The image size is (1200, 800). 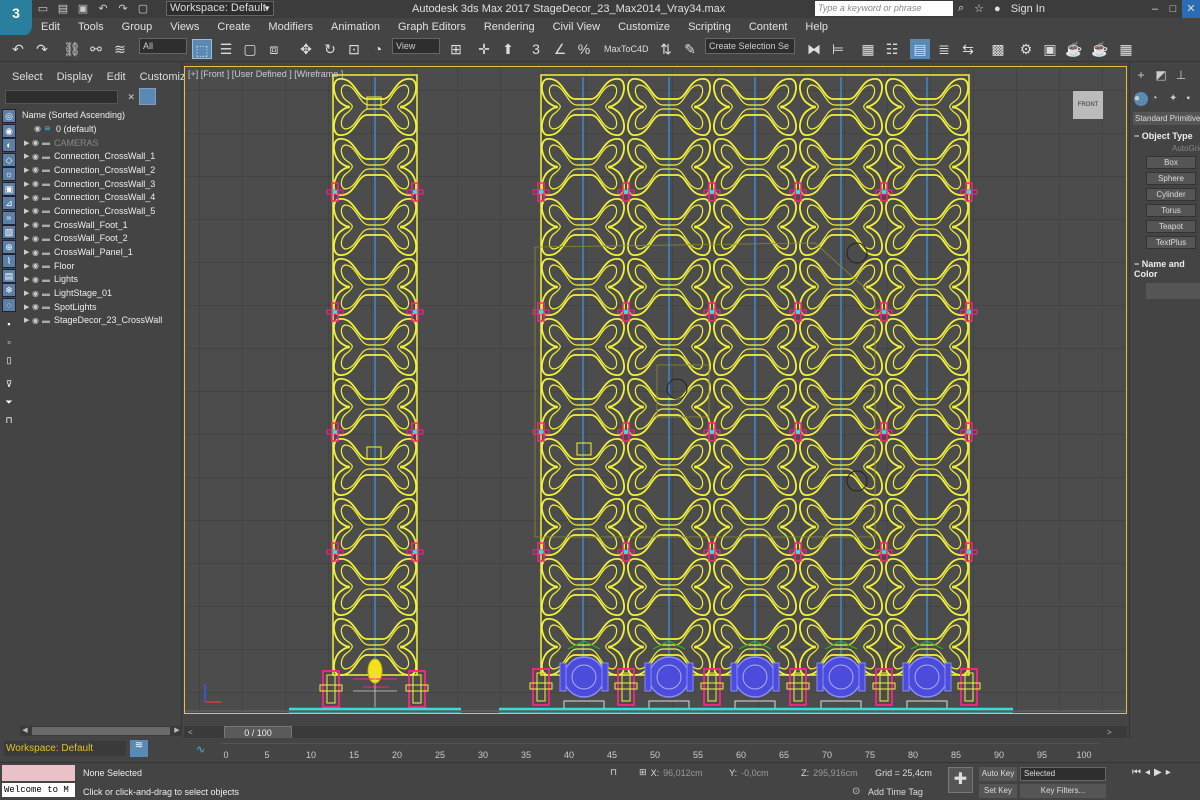 What do you see at coordinates (83, 9) in the screenshot?
I see `save-icon: ▣` at bounding box center [83, 9].